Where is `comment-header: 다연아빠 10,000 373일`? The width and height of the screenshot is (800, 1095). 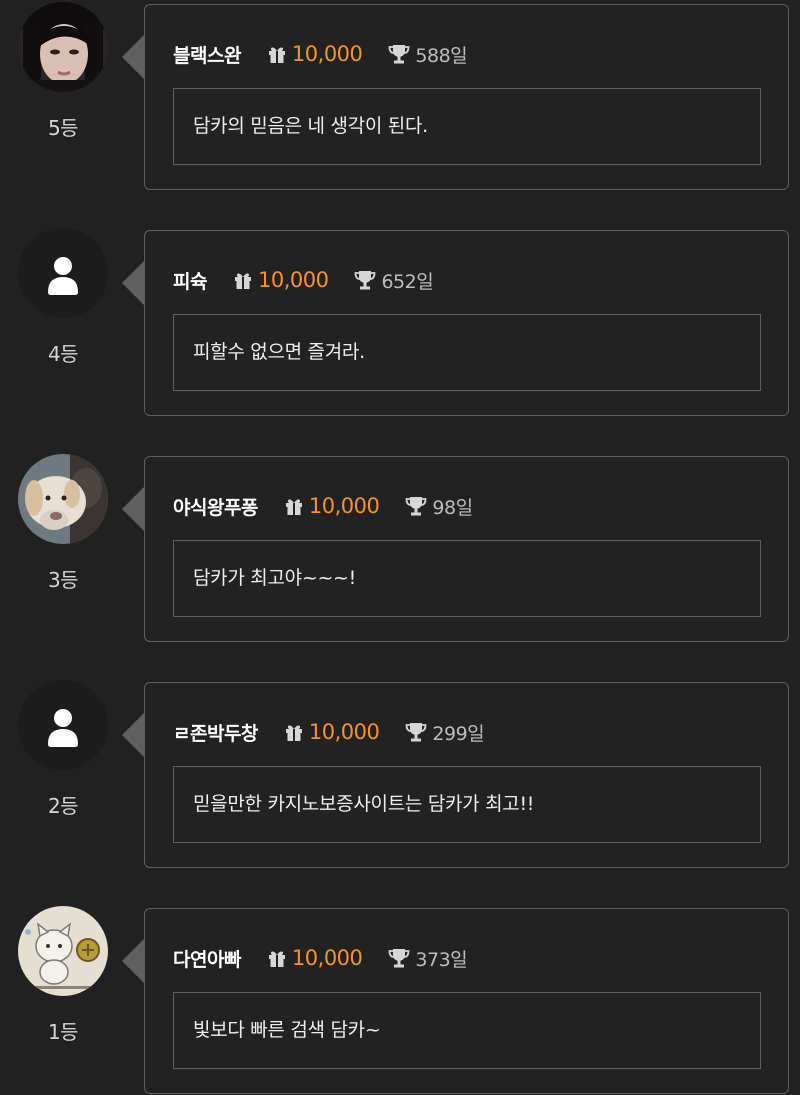 comment-header: 다연아빠 10,000 373일 is located at coordinates (320, 958).